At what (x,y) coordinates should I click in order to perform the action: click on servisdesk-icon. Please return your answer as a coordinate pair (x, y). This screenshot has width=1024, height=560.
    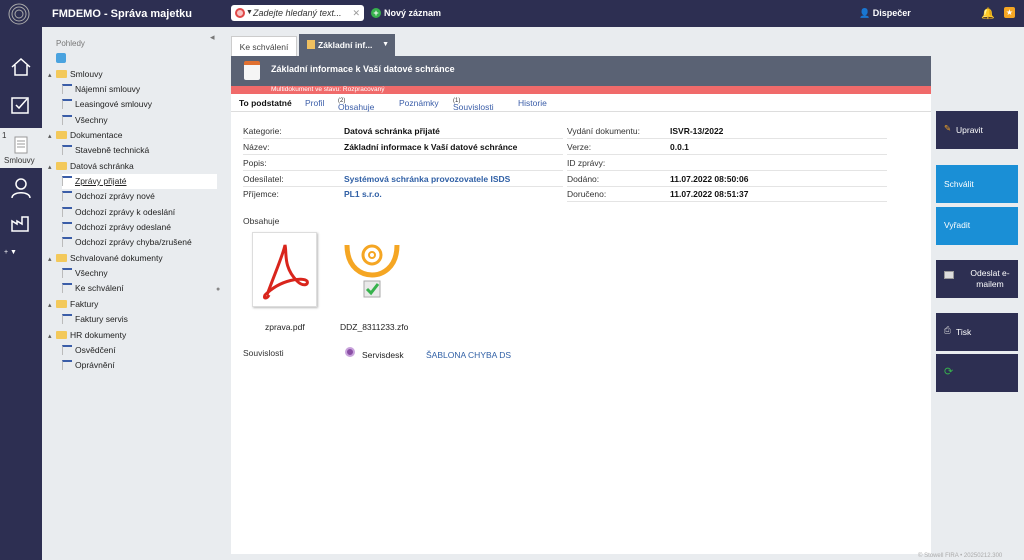
    Looking at the image, I should click on (350, 352).